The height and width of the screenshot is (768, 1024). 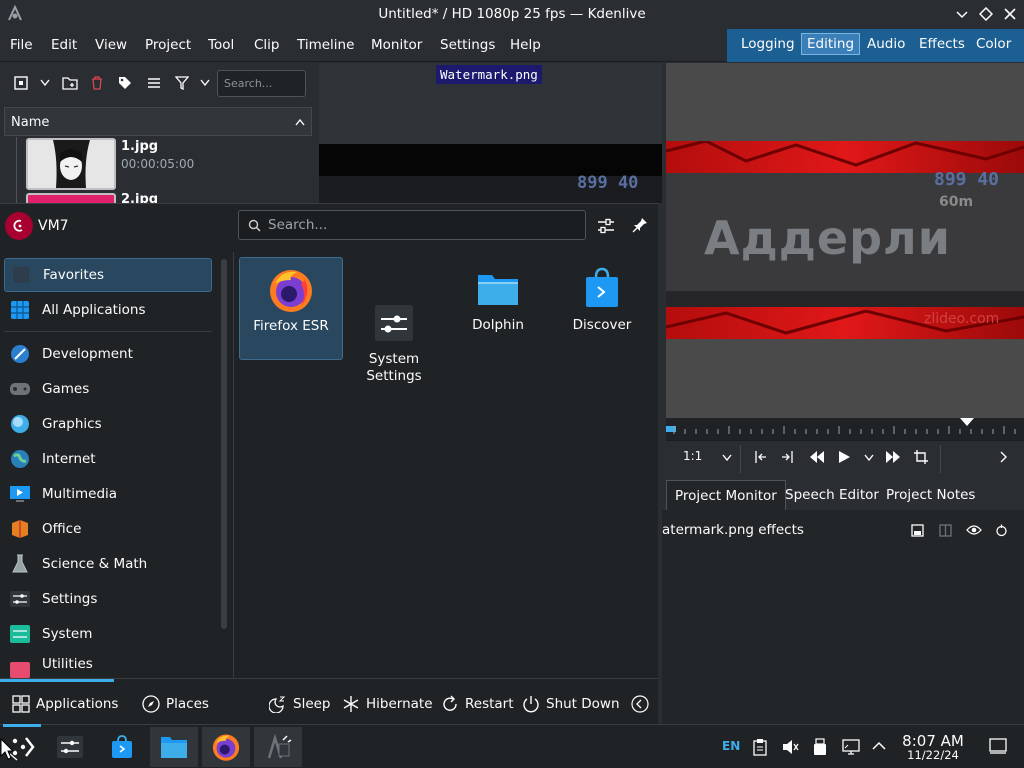 I want to click on menu-project: Project, so click(x=168, y=45).